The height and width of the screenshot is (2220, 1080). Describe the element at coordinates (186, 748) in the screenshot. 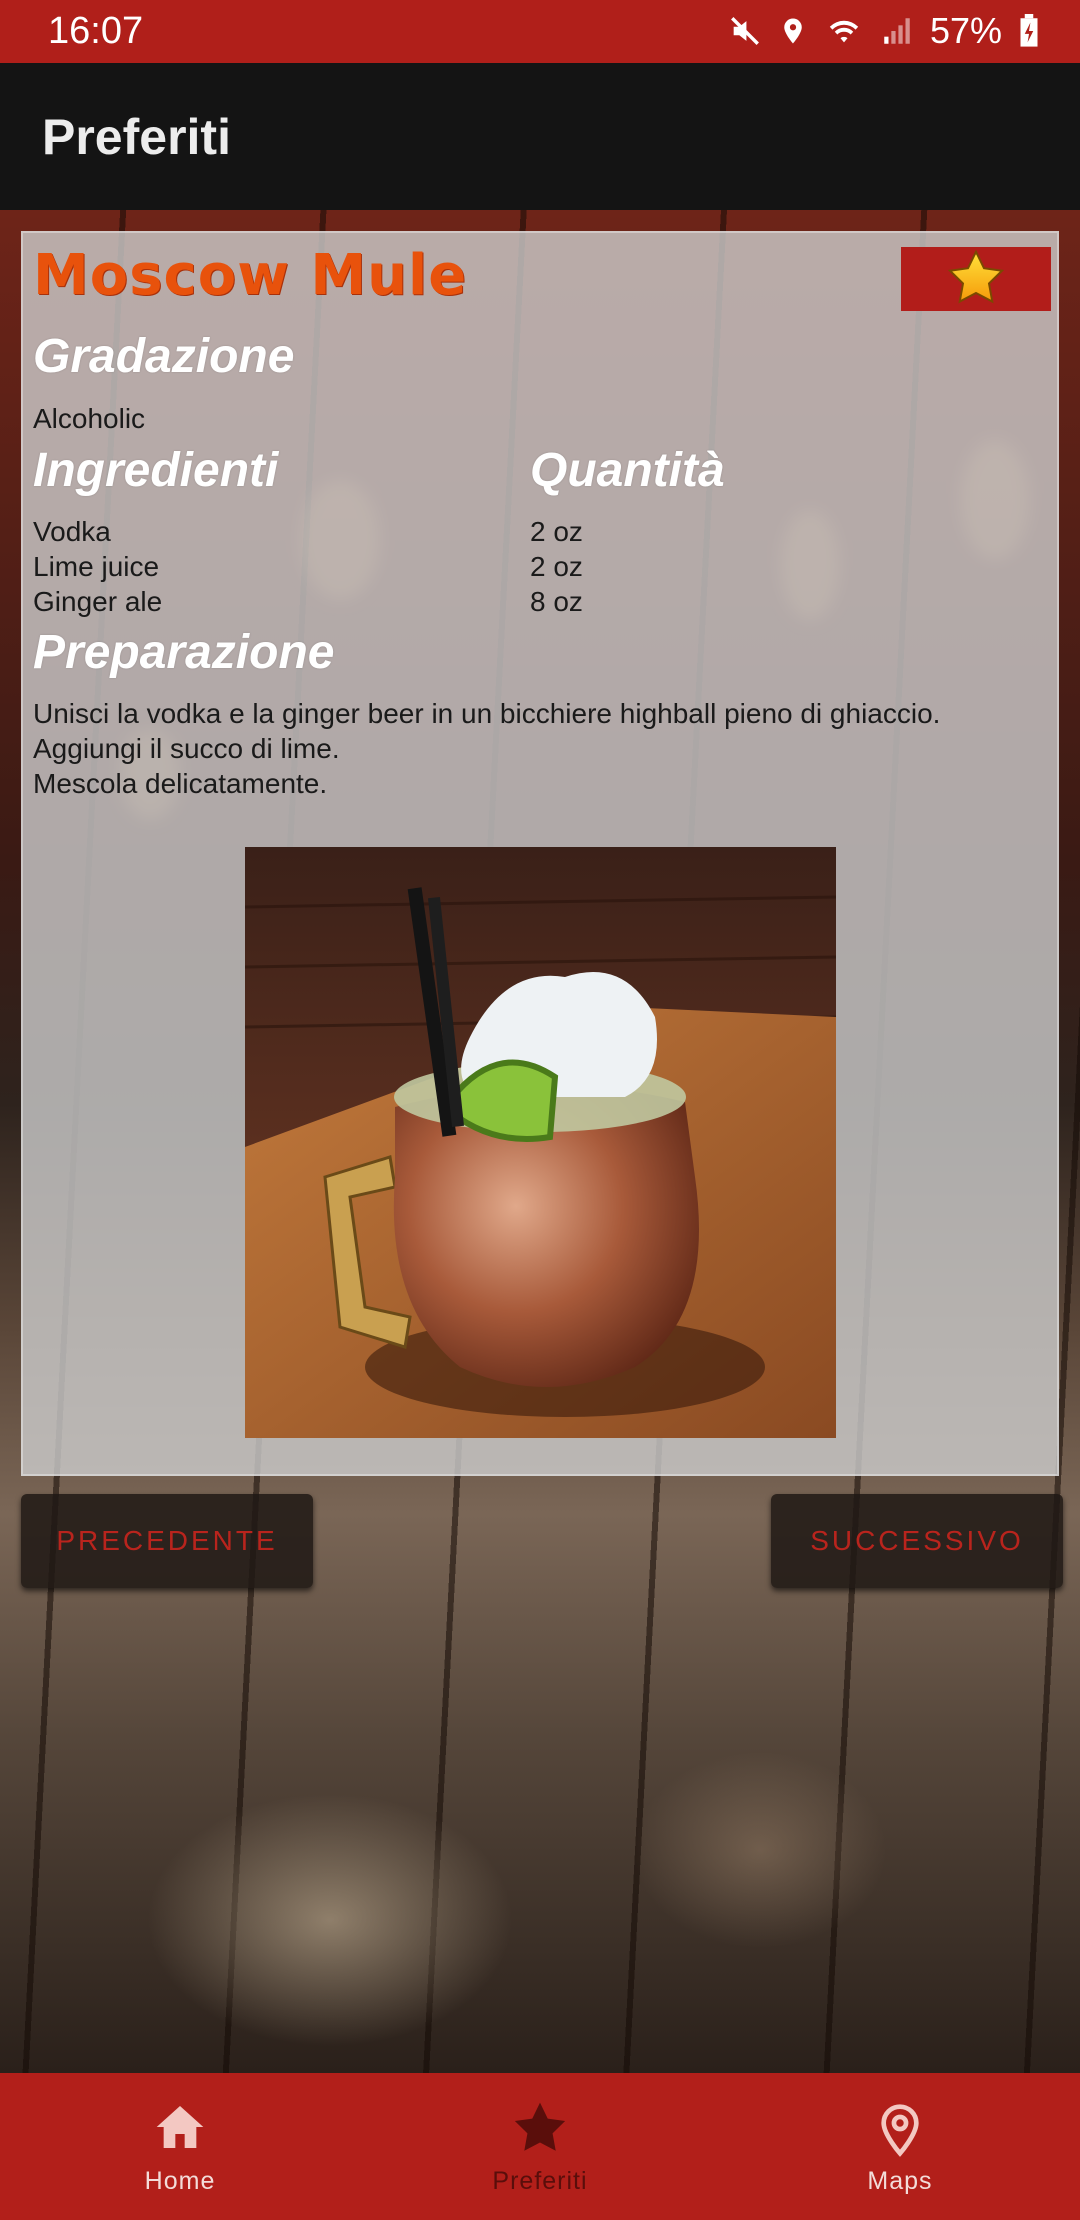

I see `preparazione-line: Aggiungi il succo di lime.` at that location.